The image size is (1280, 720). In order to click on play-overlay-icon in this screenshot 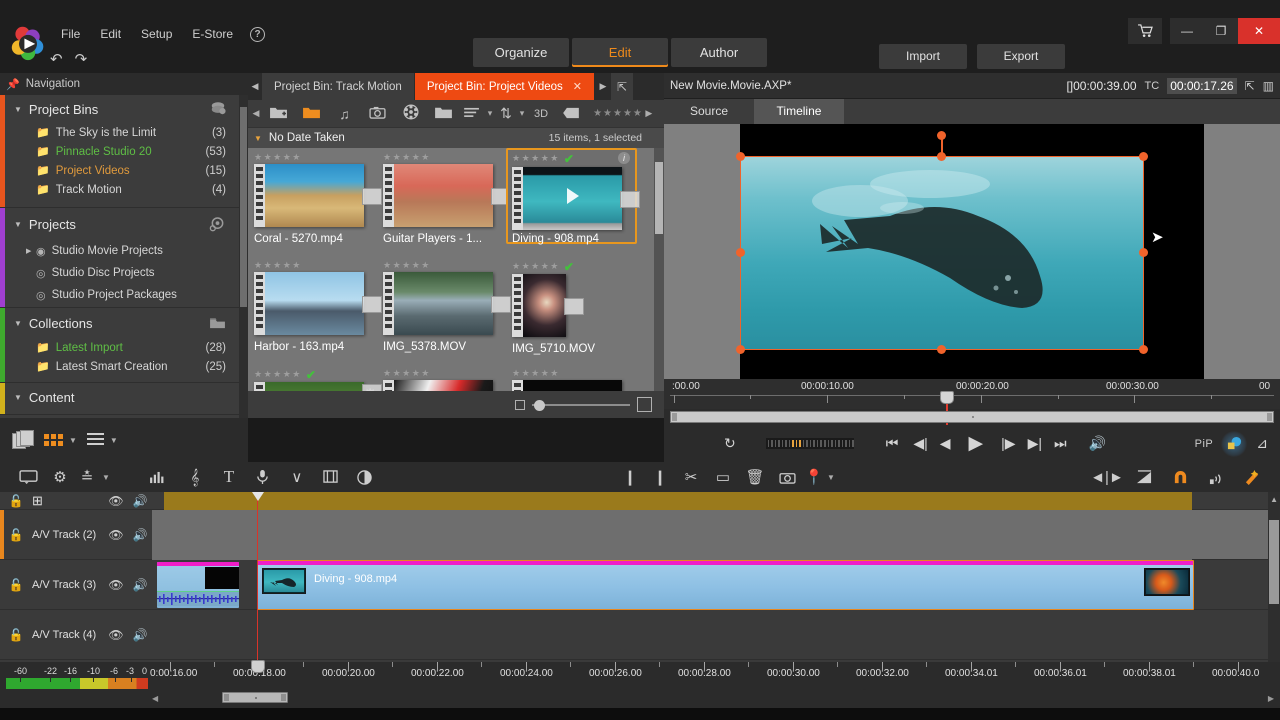, I will do `click(572, 195)`.